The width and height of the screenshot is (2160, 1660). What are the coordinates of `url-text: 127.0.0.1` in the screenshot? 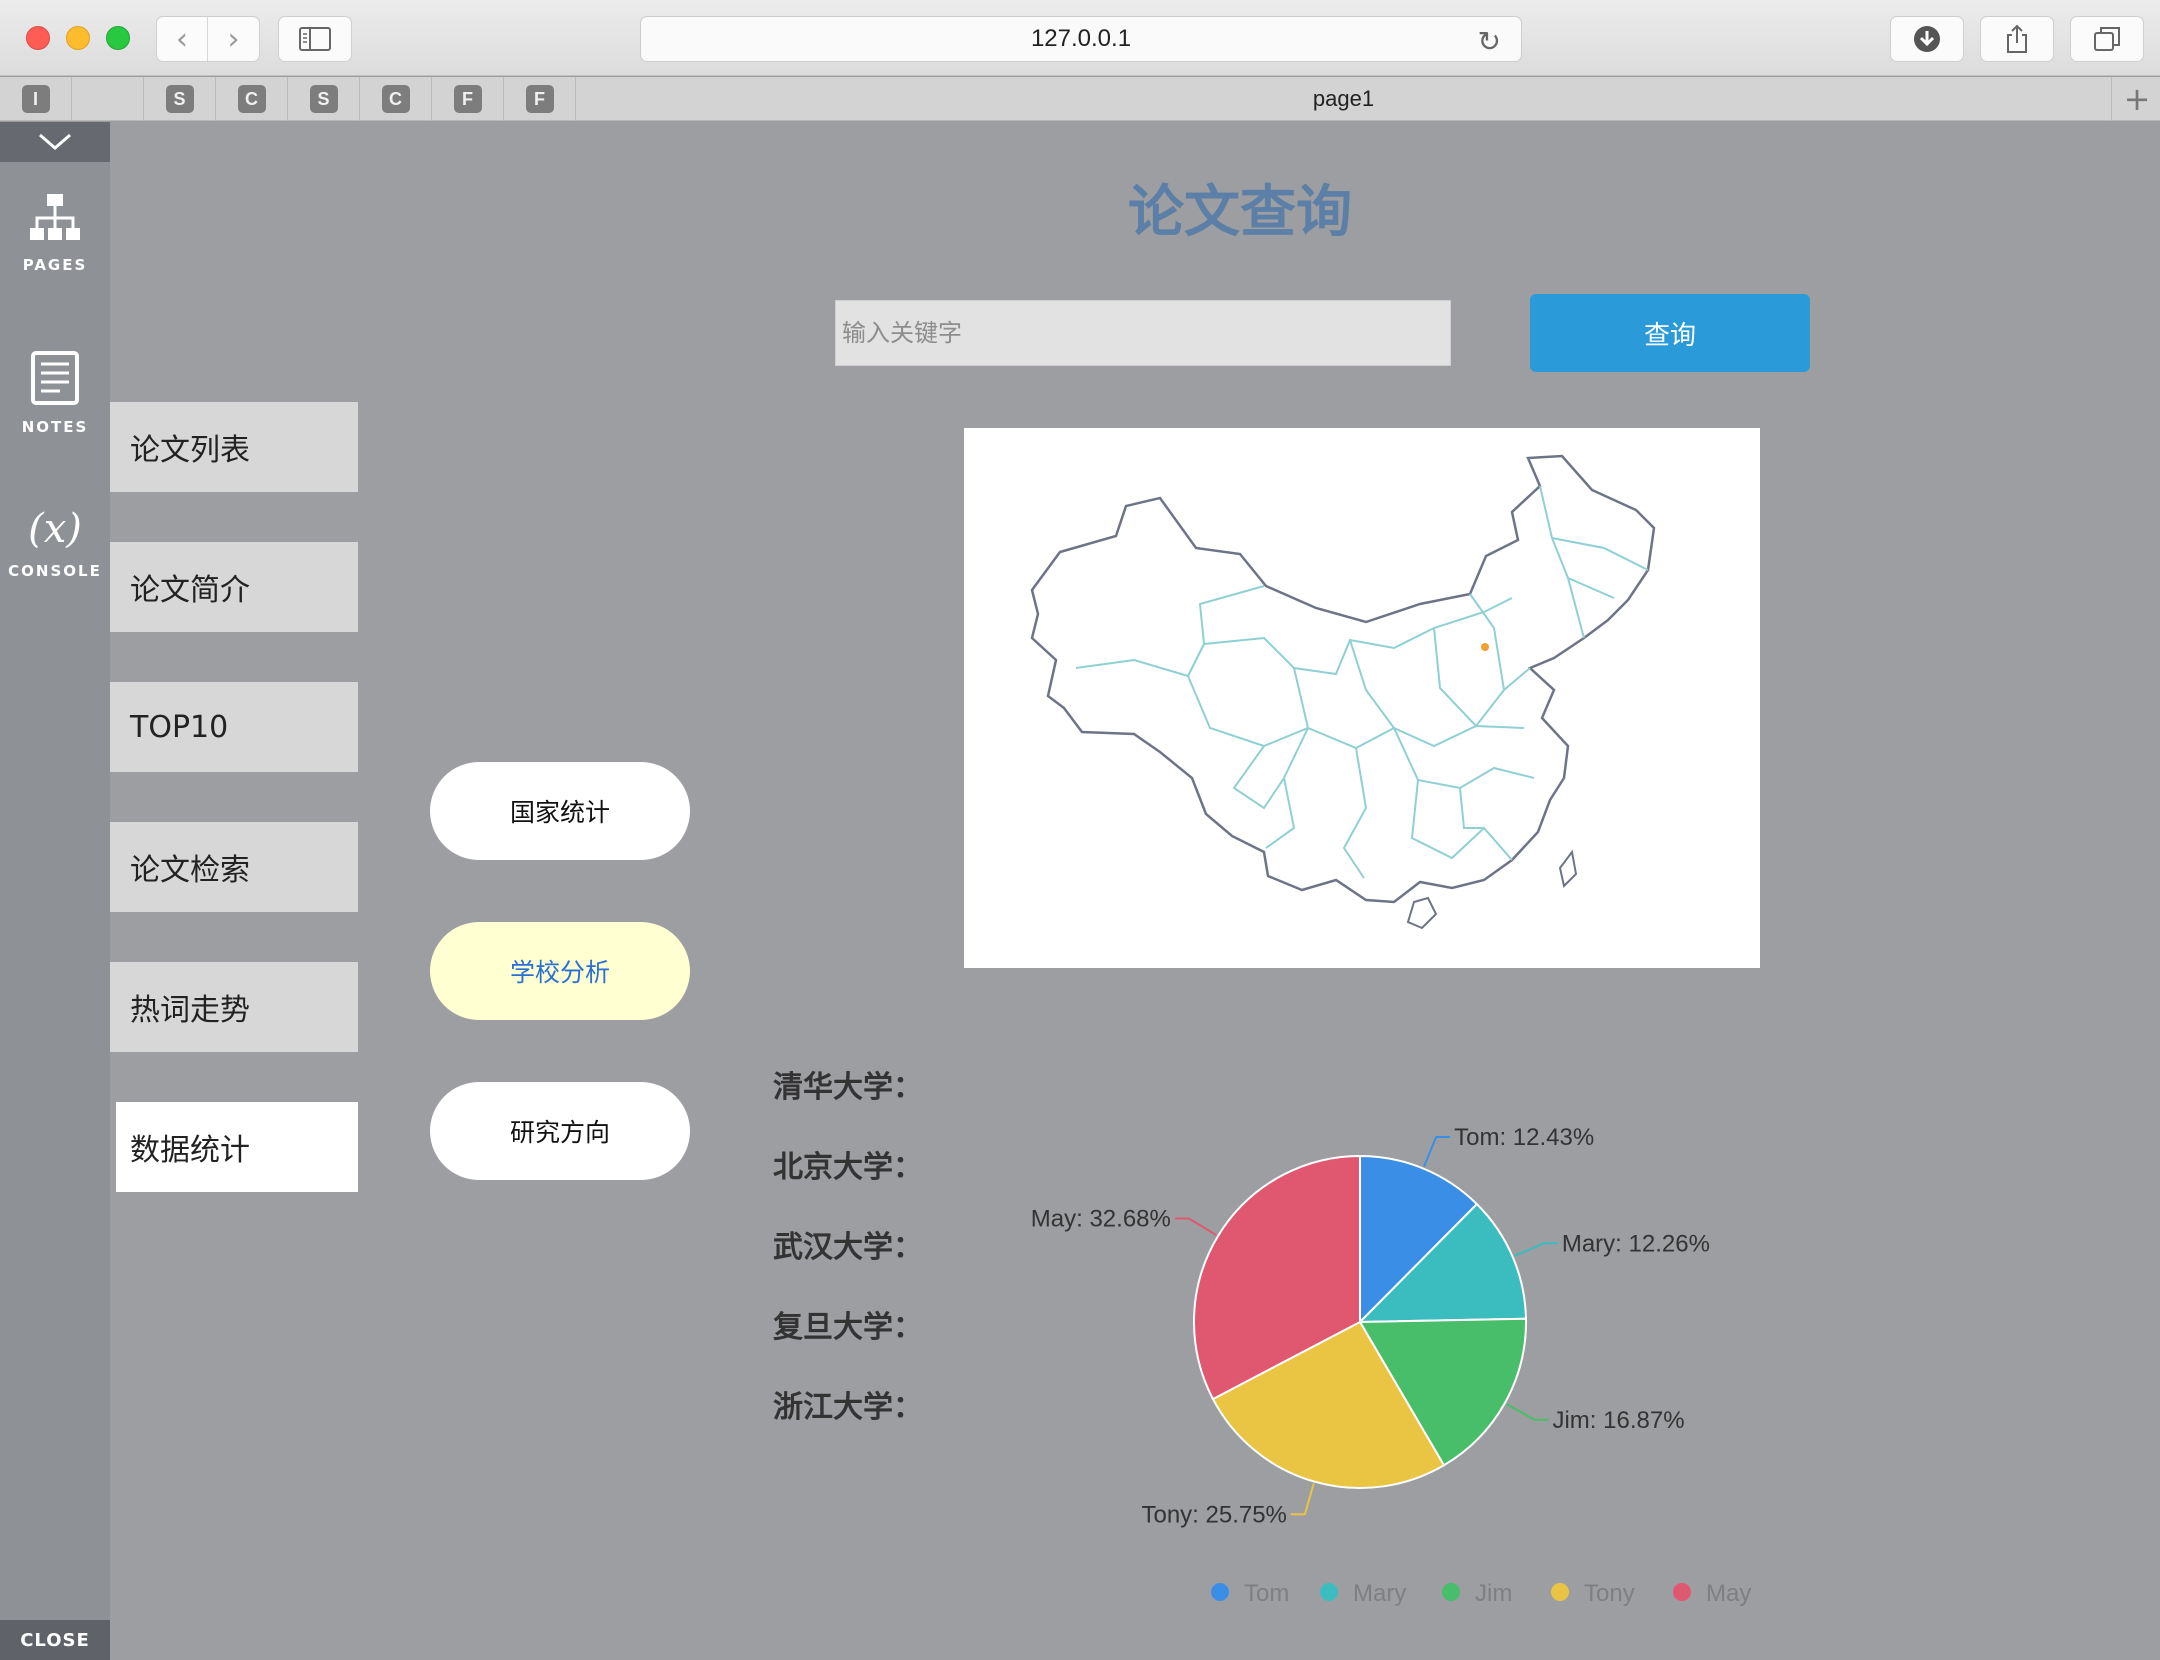 It's located at (1081, 38).